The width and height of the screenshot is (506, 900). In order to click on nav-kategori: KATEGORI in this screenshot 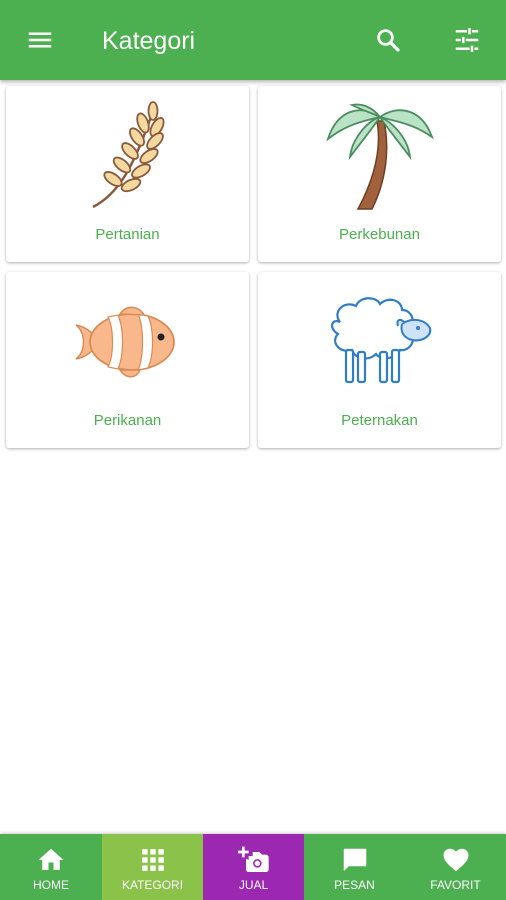, I will do `click(152, 867)`.